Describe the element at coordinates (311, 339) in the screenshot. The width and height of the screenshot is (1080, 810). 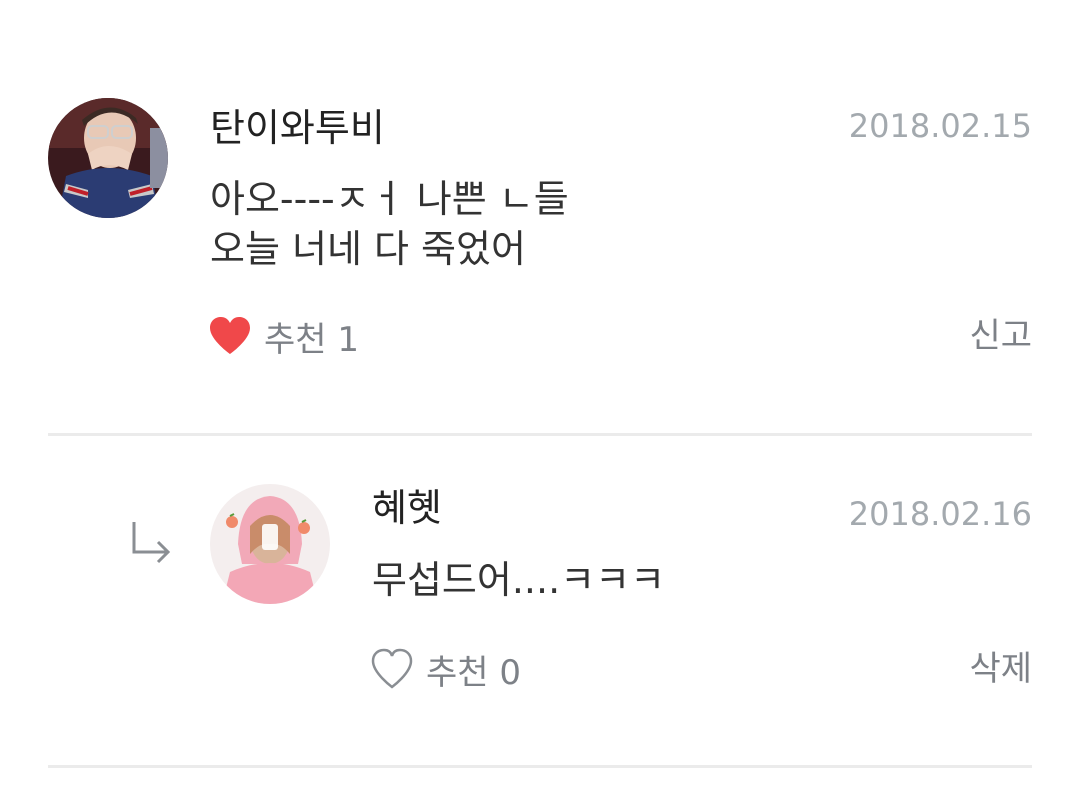
I see `like-count-label: 추천 1` at that location.